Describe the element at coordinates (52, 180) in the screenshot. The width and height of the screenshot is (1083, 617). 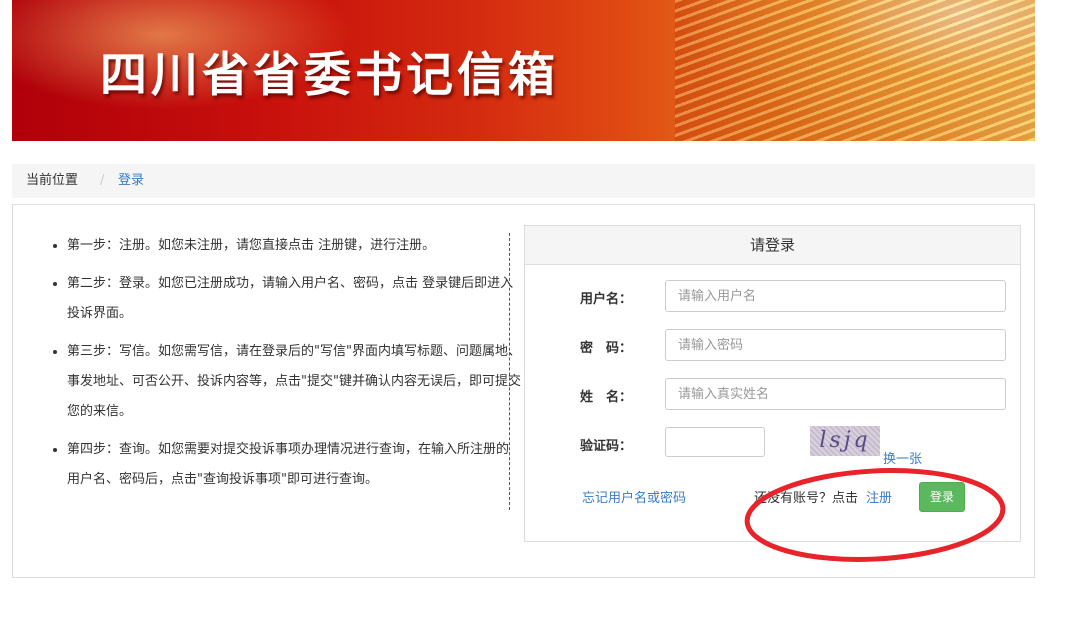
I see `breadcrumb-current-label: 当前位置` at that location.